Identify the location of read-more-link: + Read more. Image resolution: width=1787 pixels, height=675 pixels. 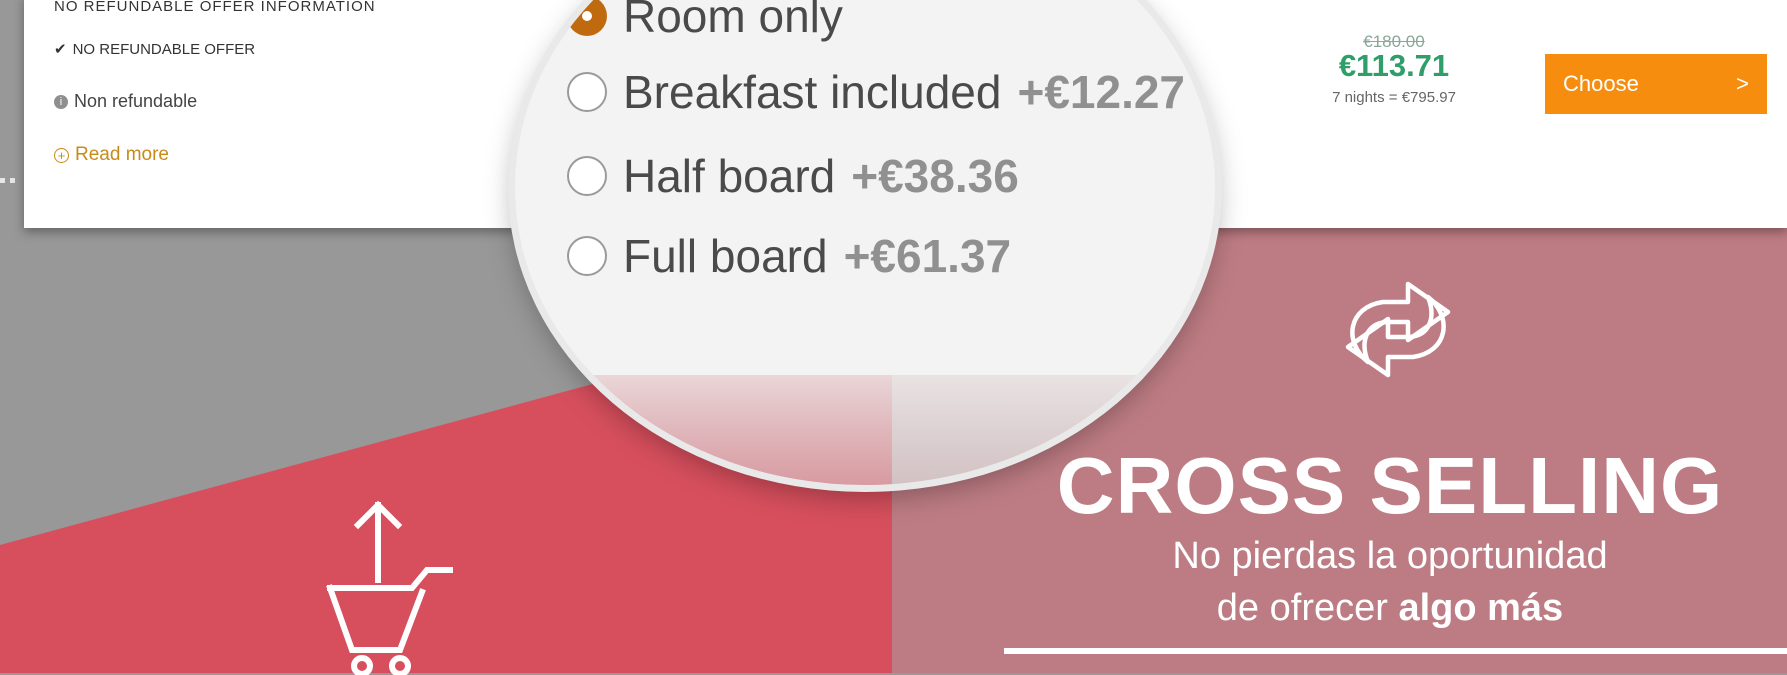
(111, 155).